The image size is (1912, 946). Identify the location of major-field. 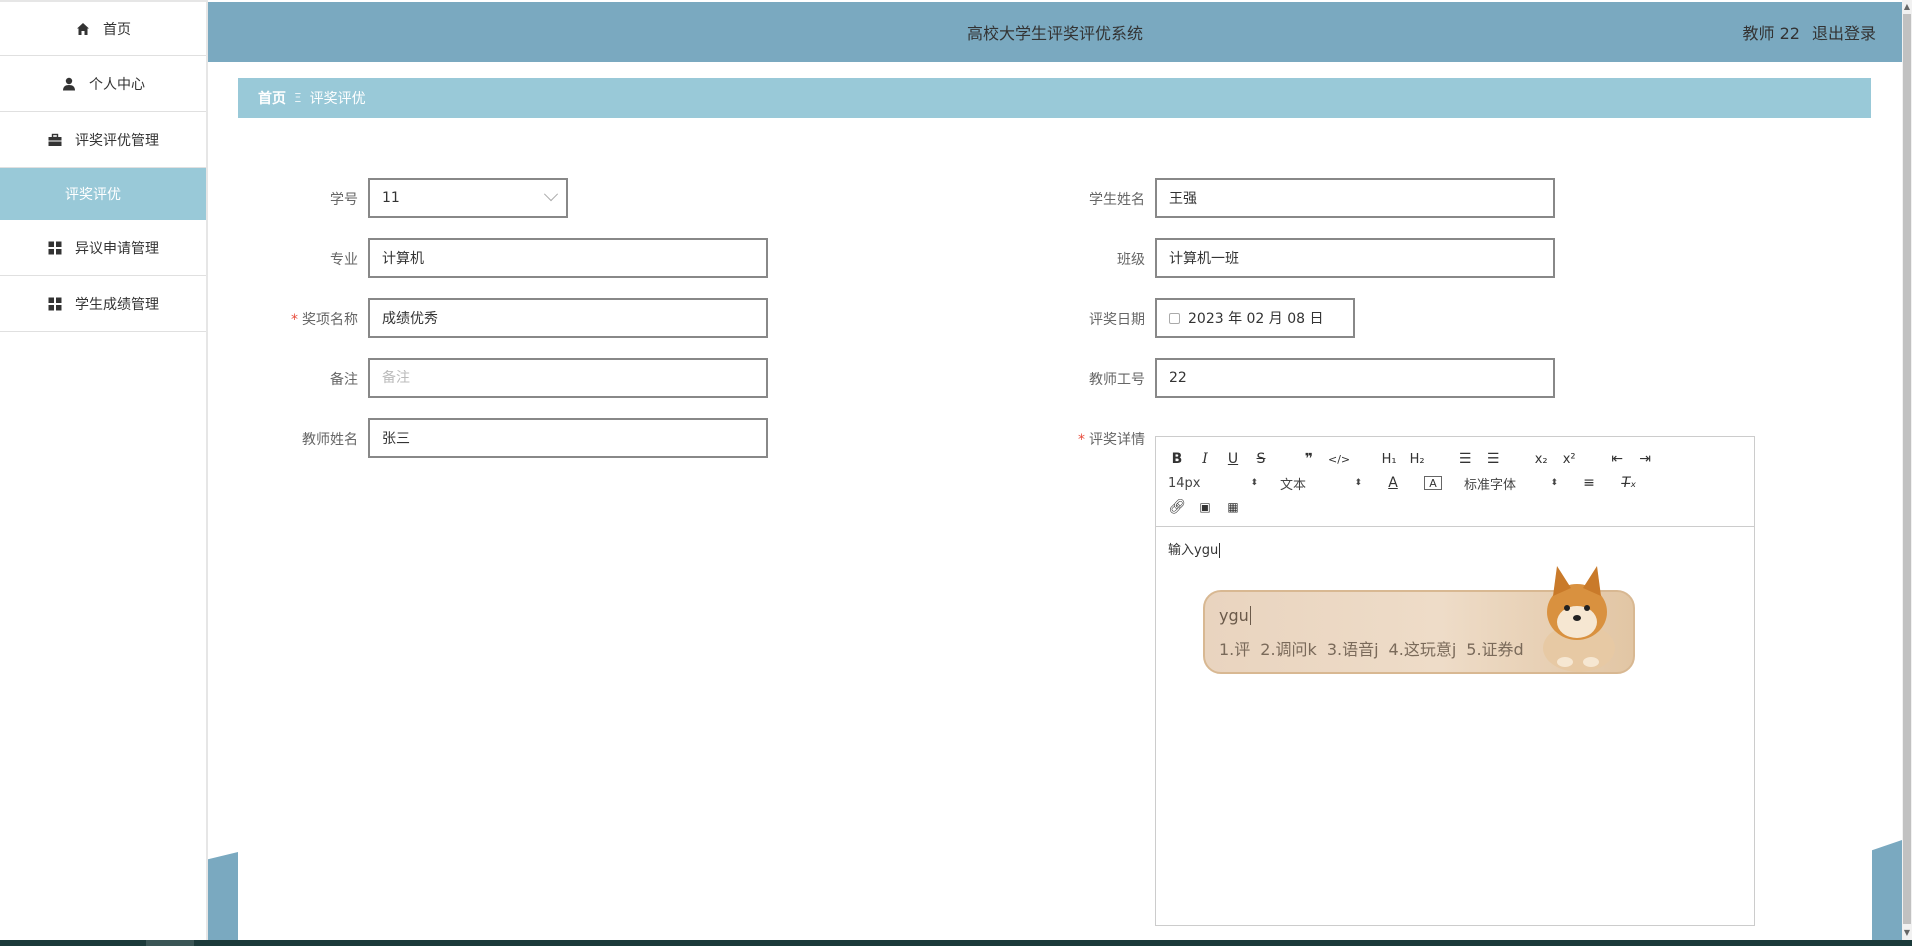
(568, 258).